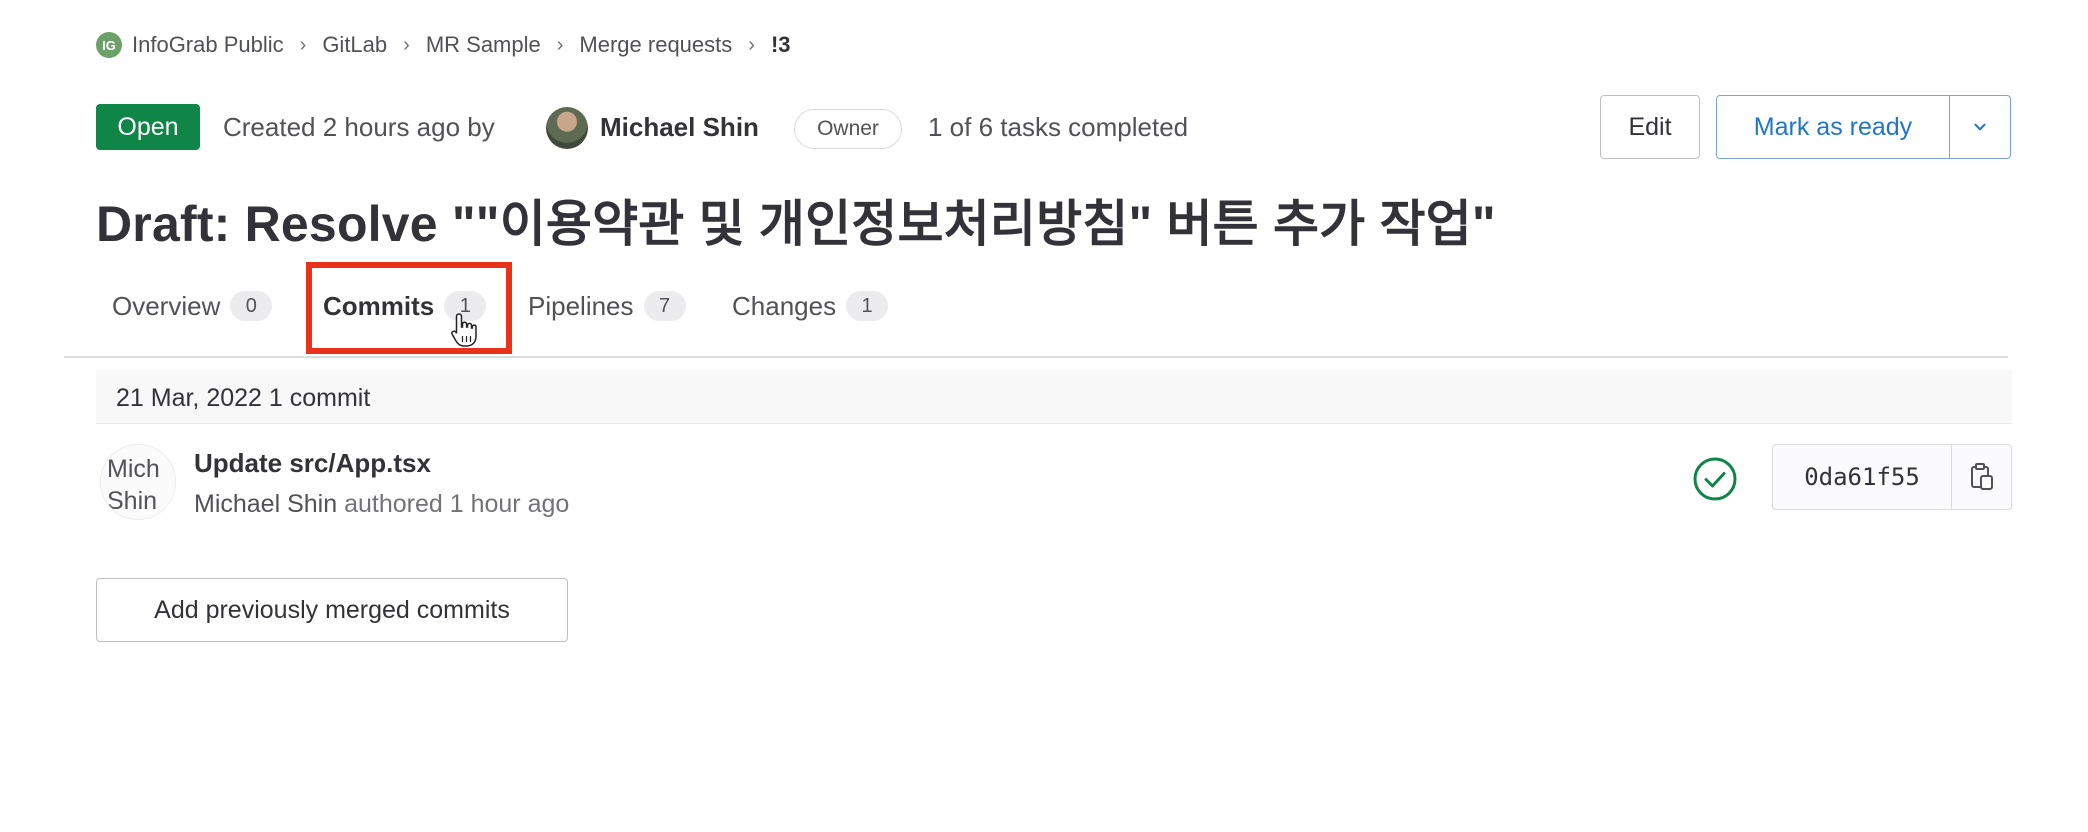 The width and height of the screenshot is (2088, 832). Describe the element at coordinates (1833, 127) in the screenshot. I see `mark-as-ready-button: Mark as ready` at that location.